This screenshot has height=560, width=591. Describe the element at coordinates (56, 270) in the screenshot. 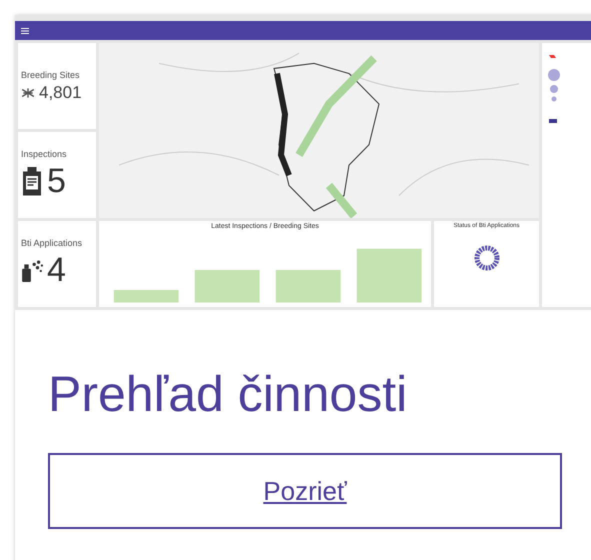

I see `indicator-value: 4` at that location.